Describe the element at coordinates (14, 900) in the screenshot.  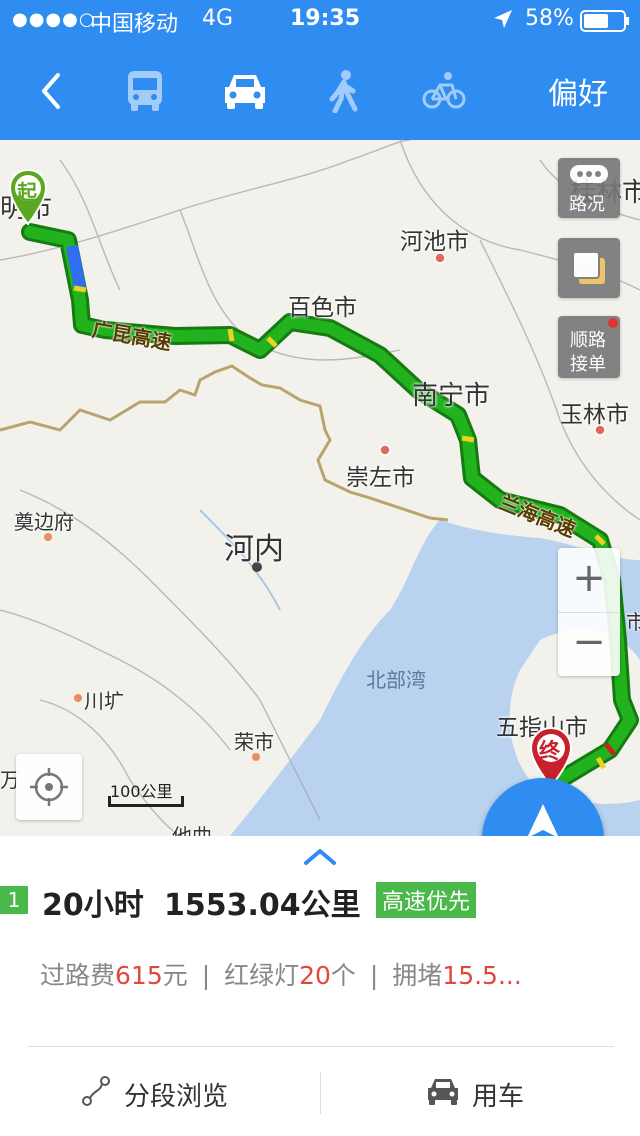
I see `route-index-badge: 1` at that location.